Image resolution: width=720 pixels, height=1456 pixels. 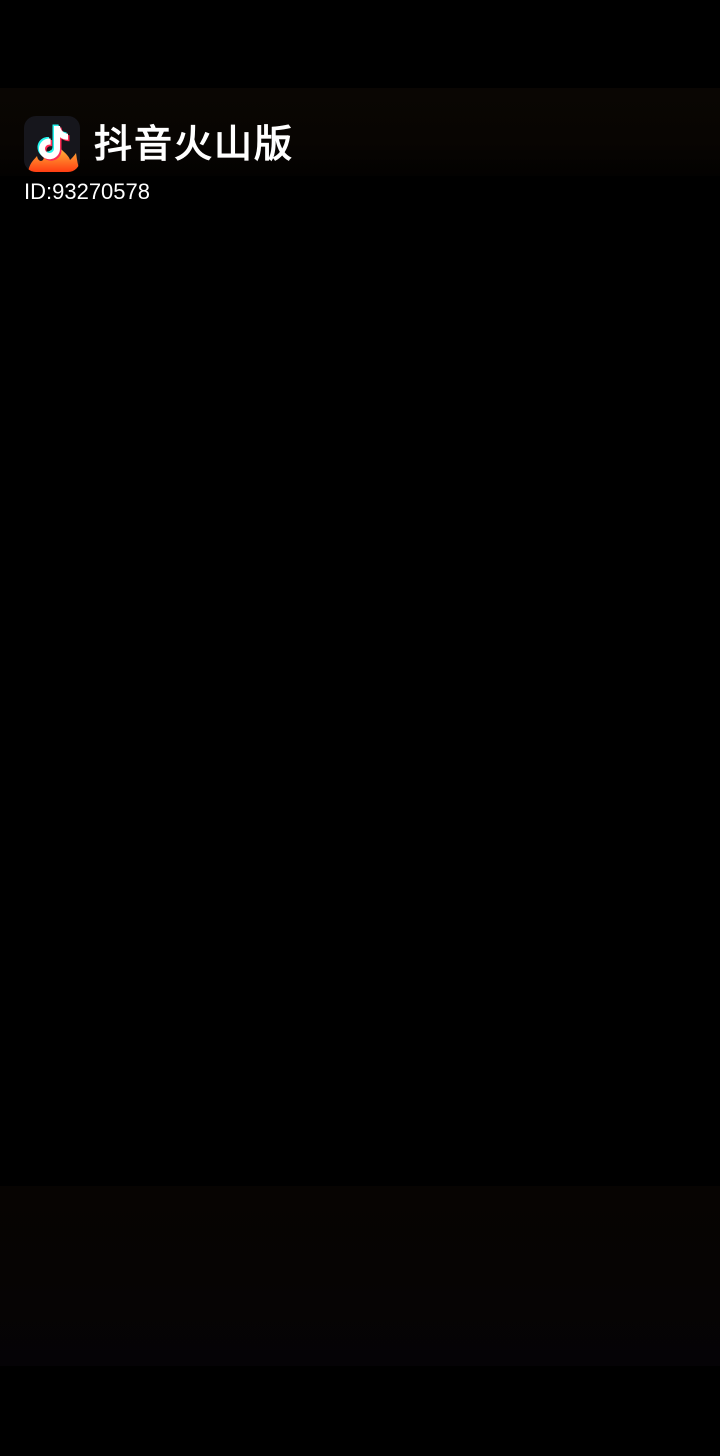 What do you see at coordinates (52, 144) in the screenshot?
I see `douyin-huoshan-logo-icon` at bounding box center [52, 144].